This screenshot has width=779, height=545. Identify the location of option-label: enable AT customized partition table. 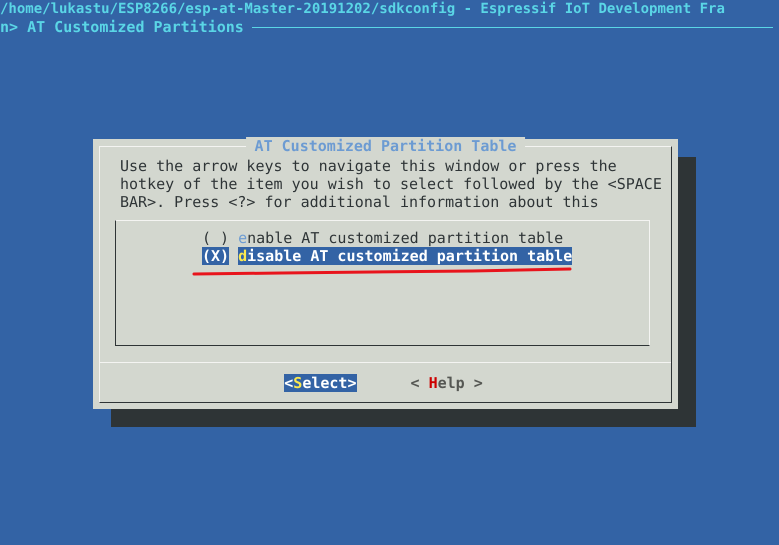
(401, 238).